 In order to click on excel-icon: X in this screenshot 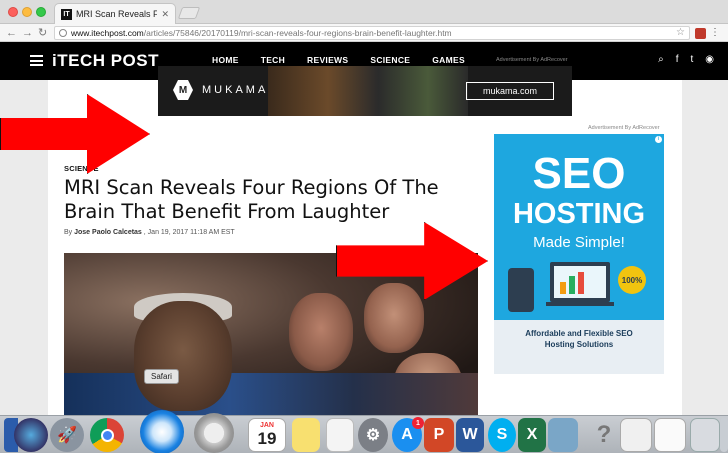, I will do `click(532, 435)`.